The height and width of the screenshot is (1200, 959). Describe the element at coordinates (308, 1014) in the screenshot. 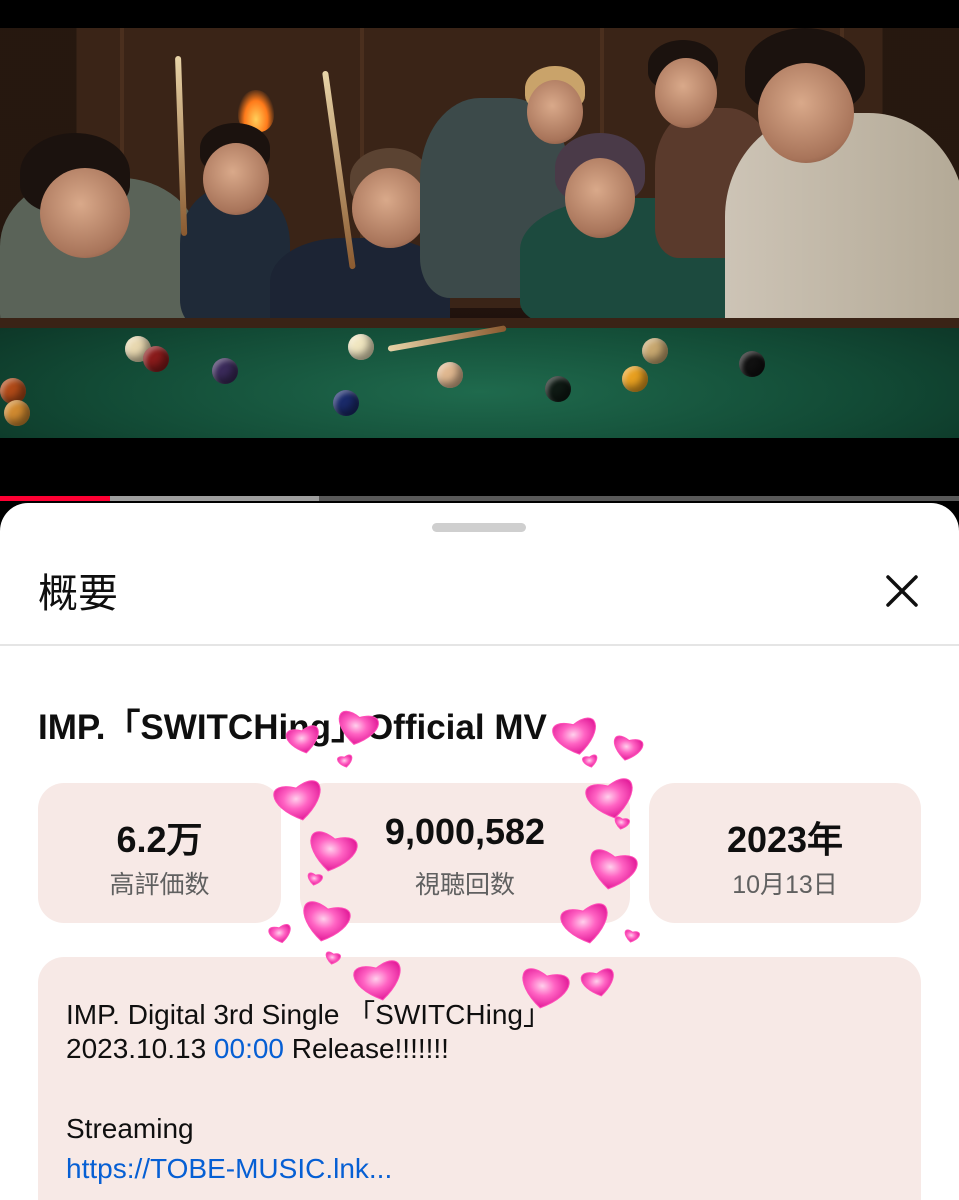

I see `description-line-1: IMP. Digital 3rd Single 「SWITCHing」` at that location.